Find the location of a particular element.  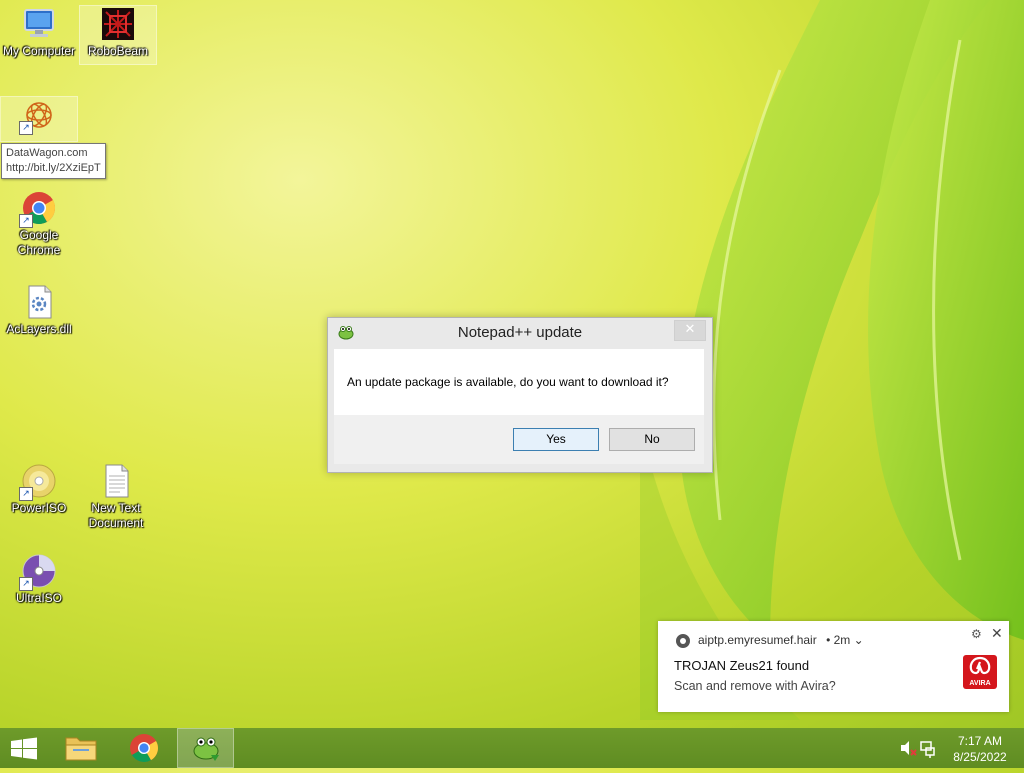

folder-icon is located at coordinates (81, 749).